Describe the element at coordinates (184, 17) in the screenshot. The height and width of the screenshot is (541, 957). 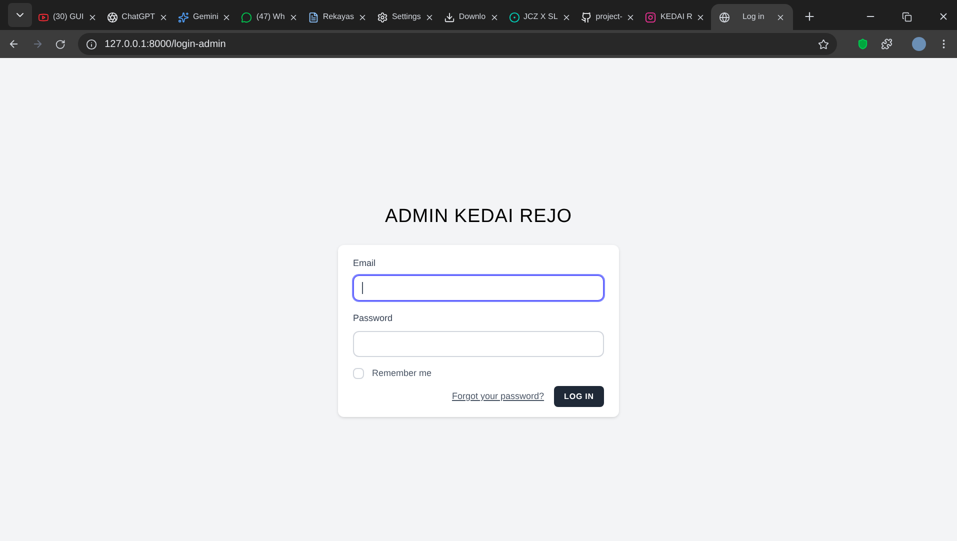
I see `sparkle-icon` at that location.